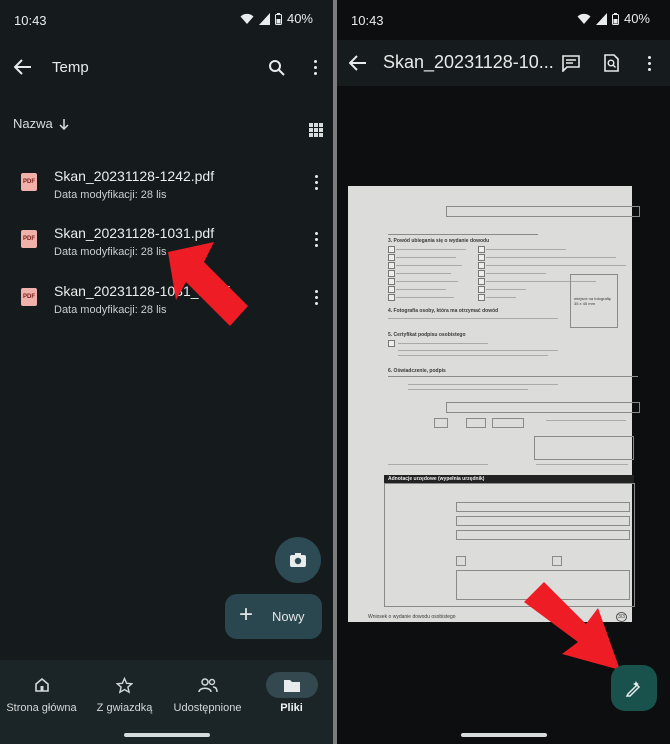  I want to click on search-button, so click(276, 67).